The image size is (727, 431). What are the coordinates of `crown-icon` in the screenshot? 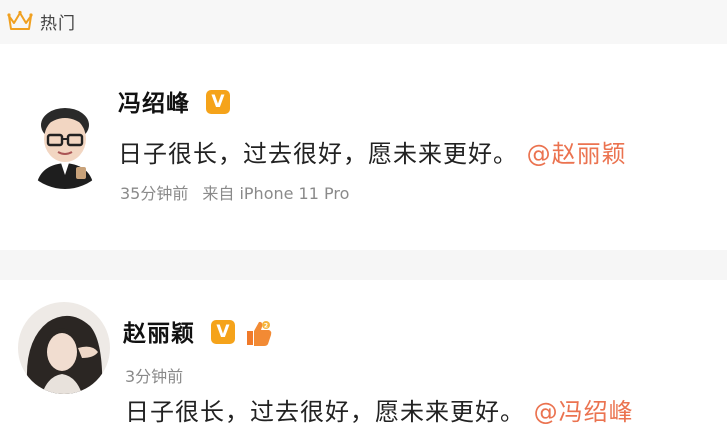 It's located at (20, 21).